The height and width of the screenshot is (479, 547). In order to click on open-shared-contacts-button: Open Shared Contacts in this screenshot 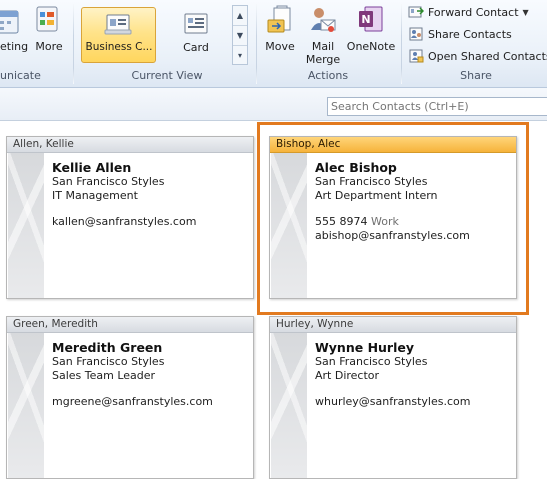, I will do `click(477, 56)`.